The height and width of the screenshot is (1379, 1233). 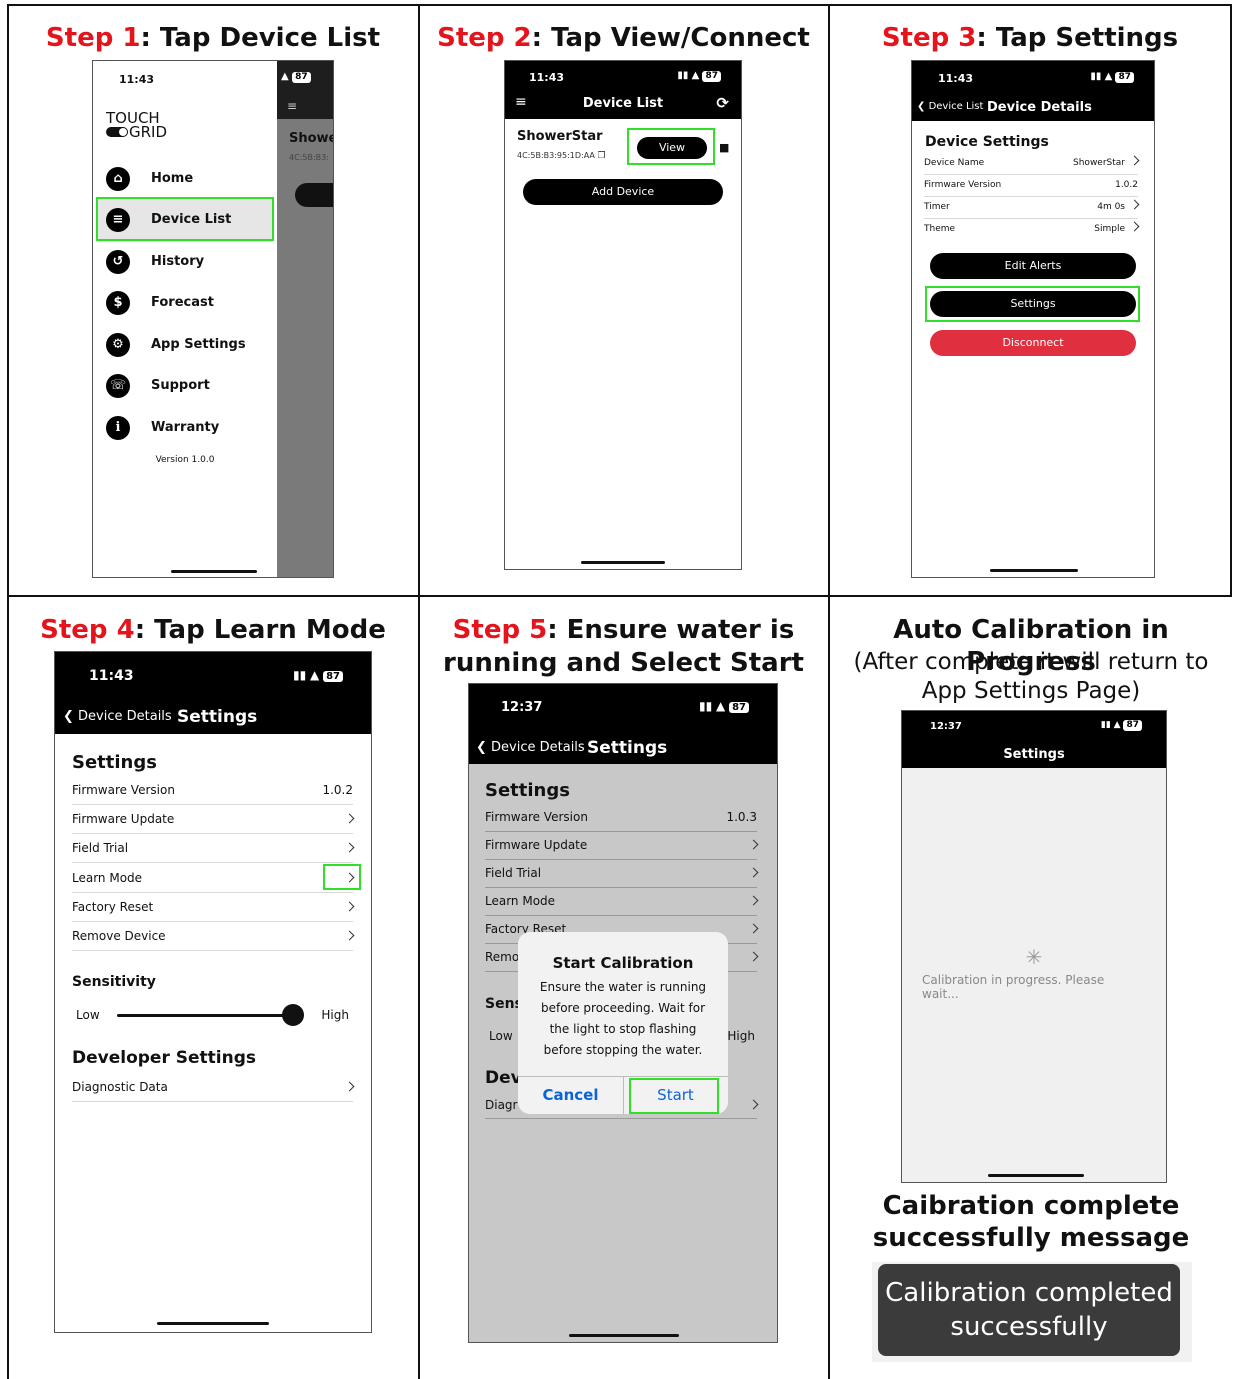 I want to click on dialog-title: Start Calibration, so click(x=623, y=963).